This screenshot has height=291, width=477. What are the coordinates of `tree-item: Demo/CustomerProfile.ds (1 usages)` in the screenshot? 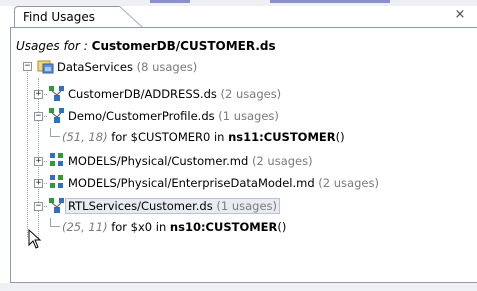 It's located at (173, 116).